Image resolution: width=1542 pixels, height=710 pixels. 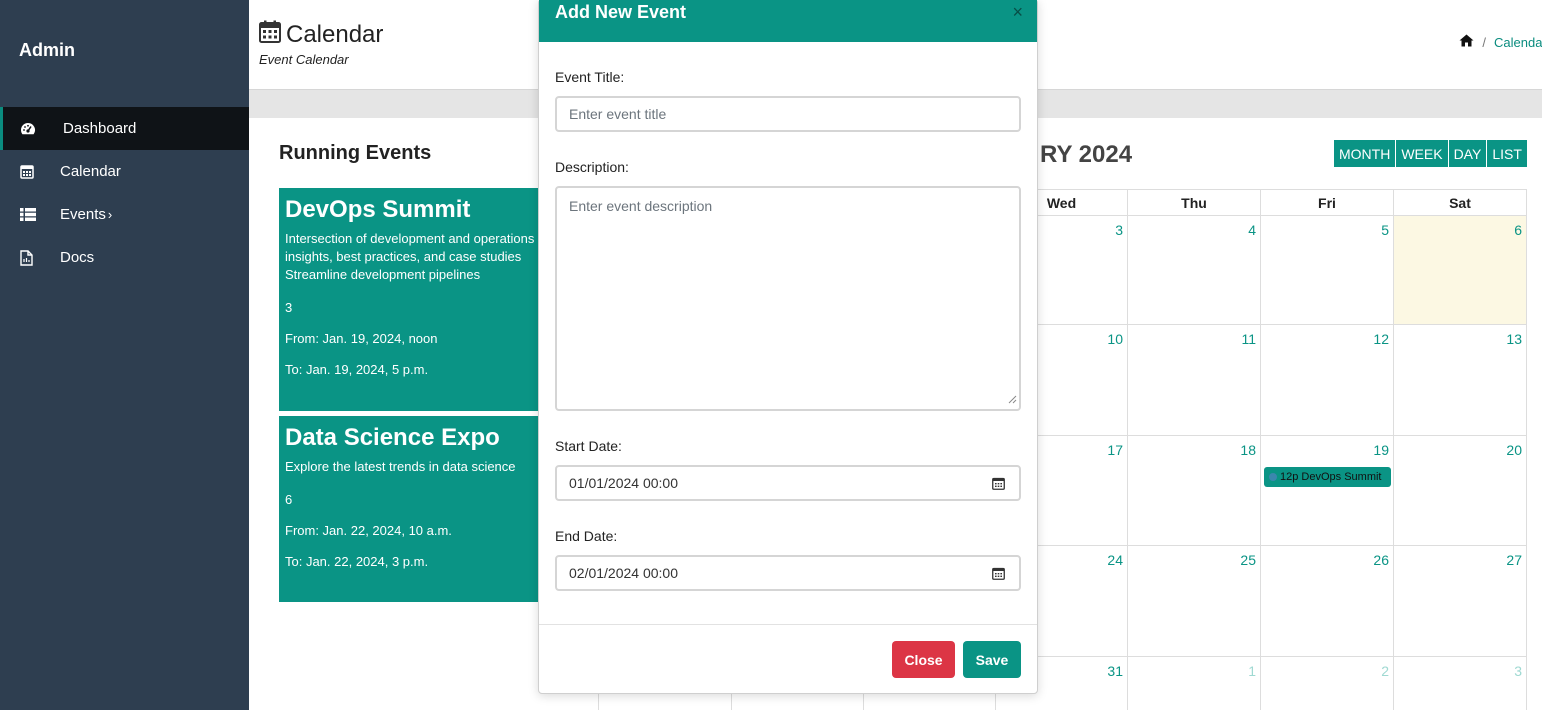 What do you see at coordinates (1194, 380) in the screenshot?
I see `calendar-day-cell: 11` at bounding box center [1194, 380].